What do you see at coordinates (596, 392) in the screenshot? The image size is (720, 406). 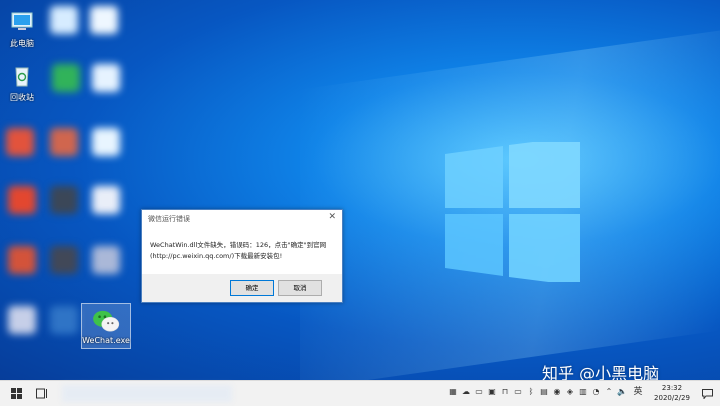 I see `qq-icon: ◔` at bounding box center [596, 392].